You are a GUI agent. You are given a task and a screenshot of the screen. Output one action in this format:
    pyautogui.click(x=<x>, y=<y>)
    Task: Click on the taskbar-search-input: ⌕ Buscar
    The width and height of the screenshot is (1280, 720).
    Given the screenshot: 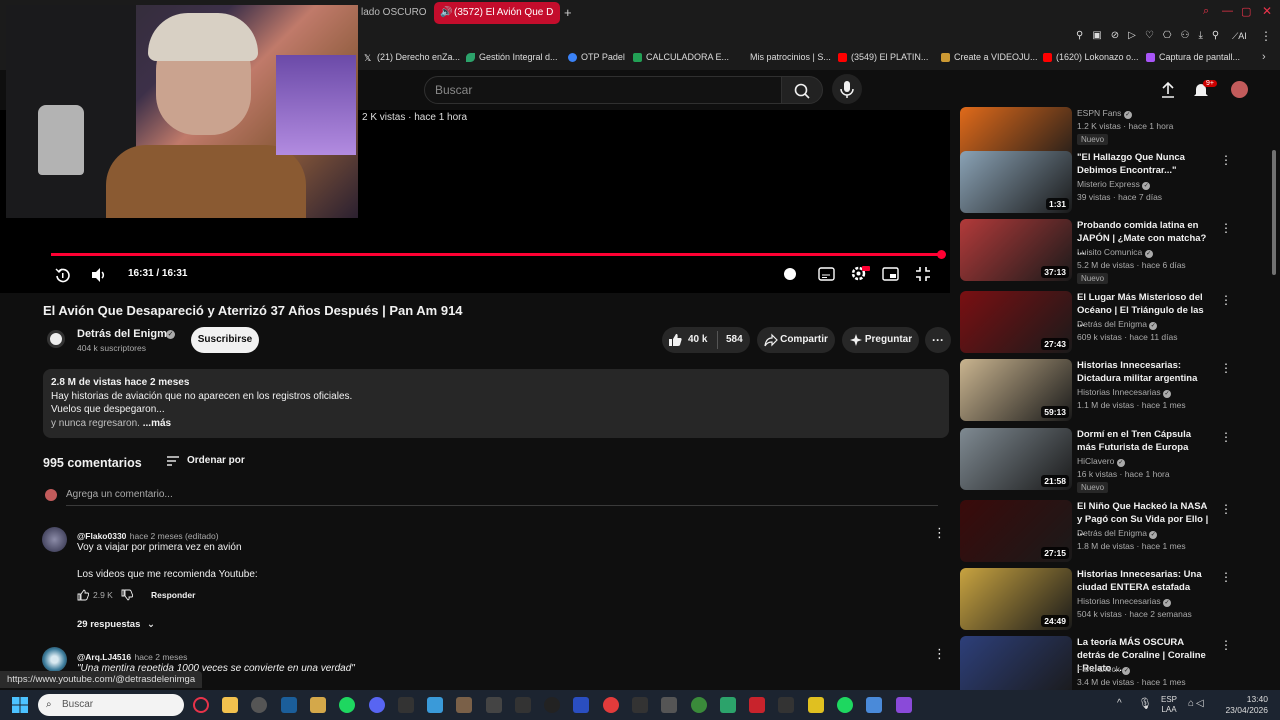 What is the action you would take?
    pyautogui.click(x=111, y=705)
    